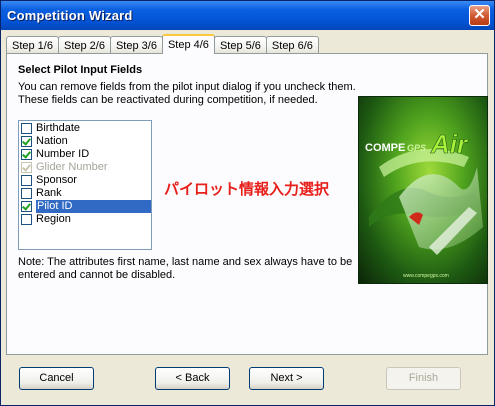 The height and width of the screenshot is (406, 495). I want to click on field-item-glider-number: Glider Number, so click(85, 167).